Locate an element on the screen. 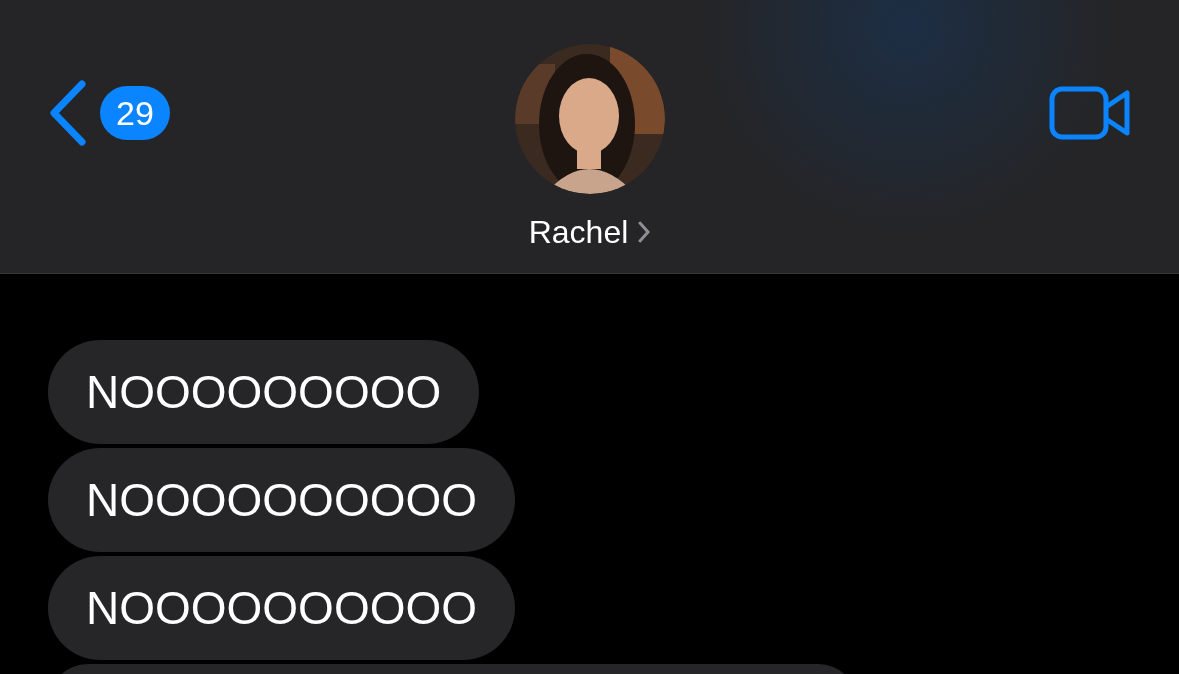  unread-count-badge: 29 is located at coordinates (135, 113).